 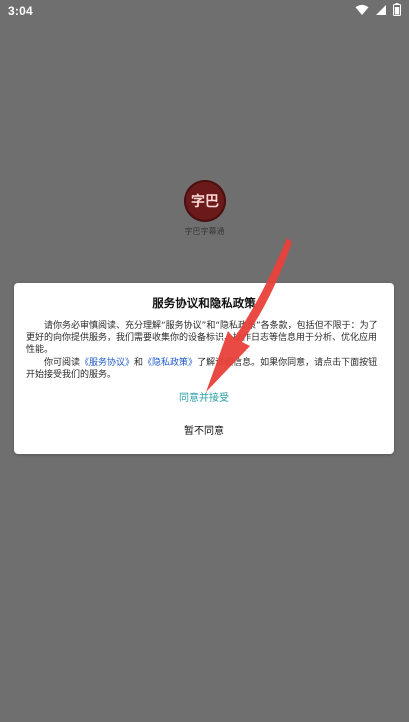 I want to click on wifi-icon, so click(x=362, y=10).